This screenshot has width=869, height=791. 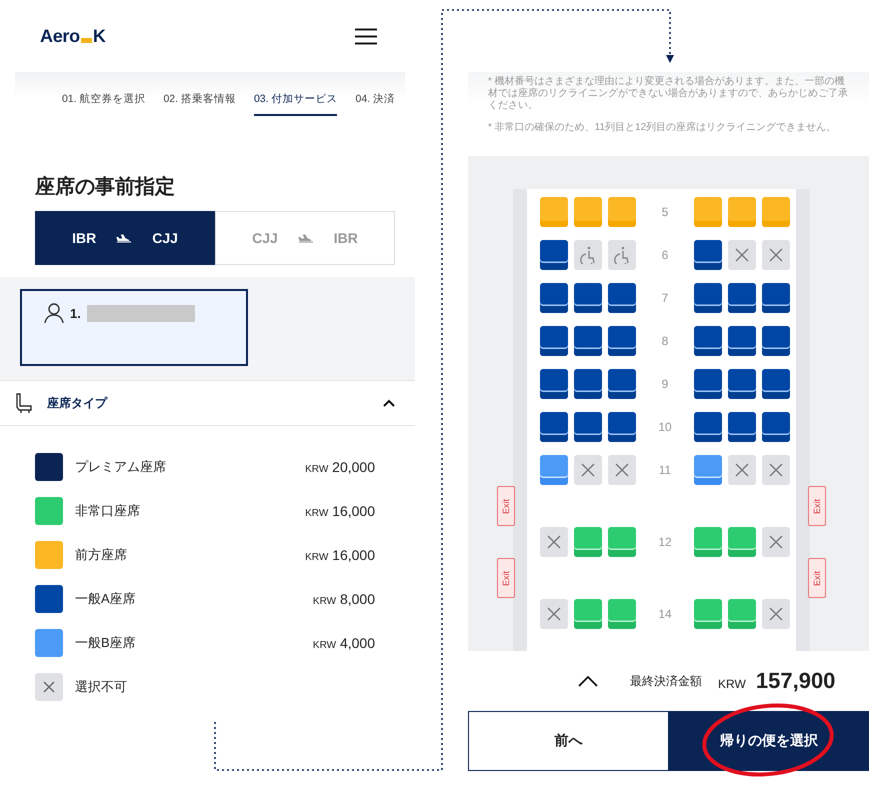 I want to click on row-number: 11, so click(x=665, y=470).